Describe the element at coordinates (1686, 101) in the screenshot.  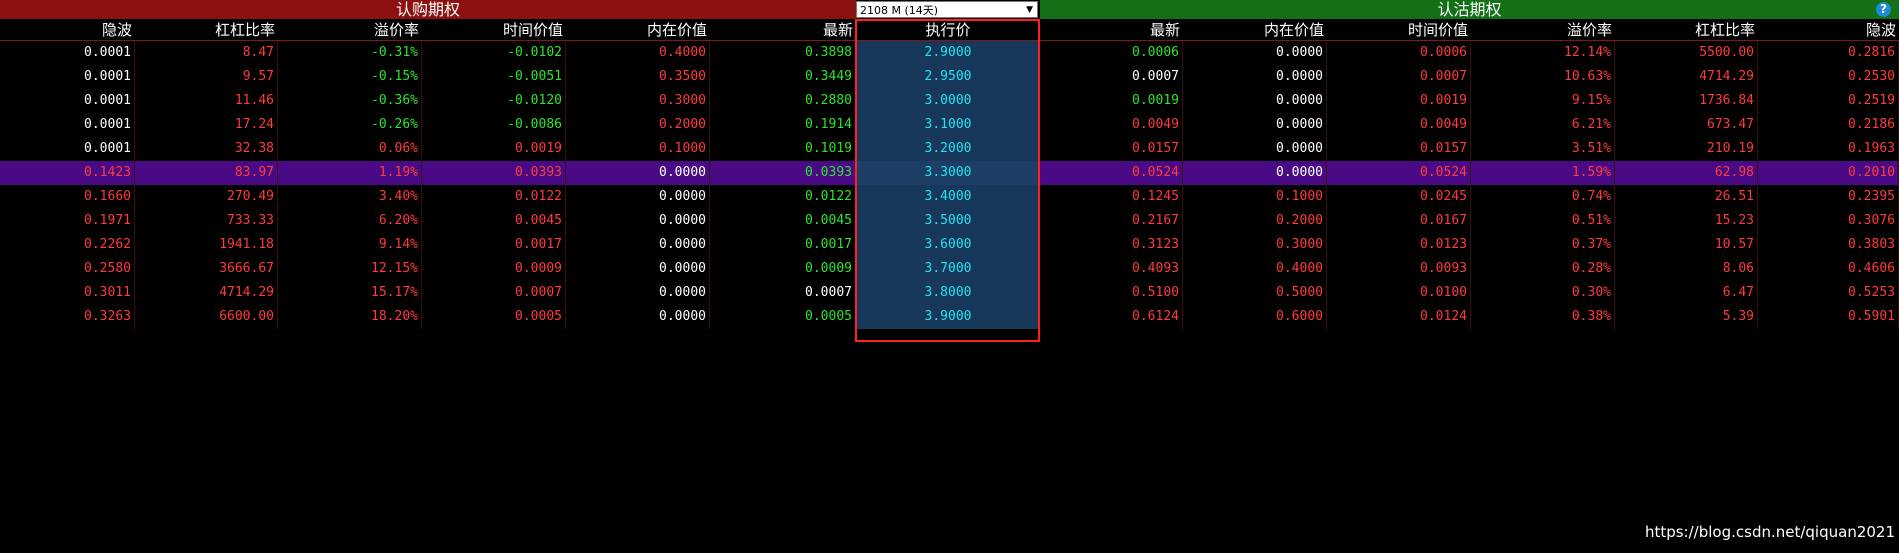
I see `put-cell-leverage: 1736.84` at that location.